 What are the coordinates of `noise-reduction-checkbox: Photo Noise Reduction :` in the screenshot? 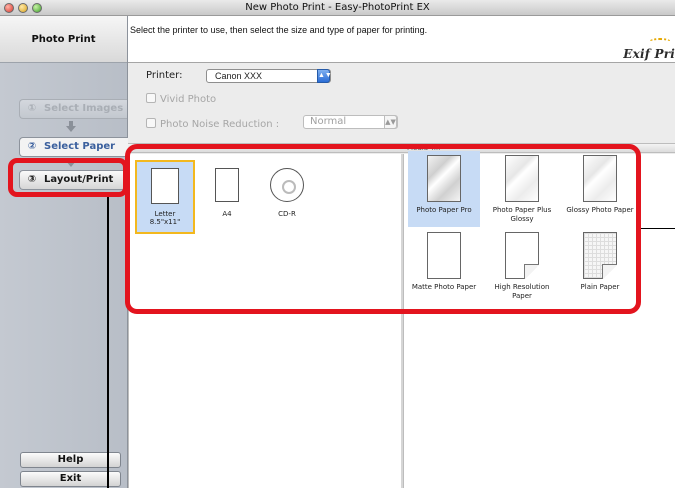 It's located at (212, 124).